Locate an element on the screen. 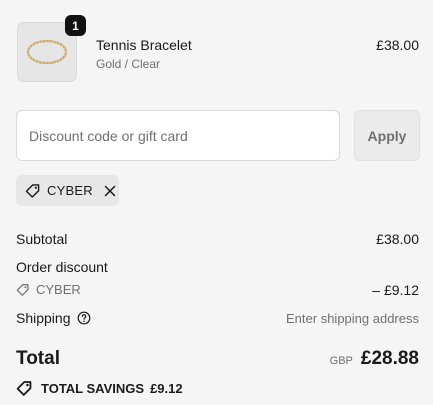 This screenshot has height=405, width=433. order-discount-label: Order discount is located at coordinates (62, 267).